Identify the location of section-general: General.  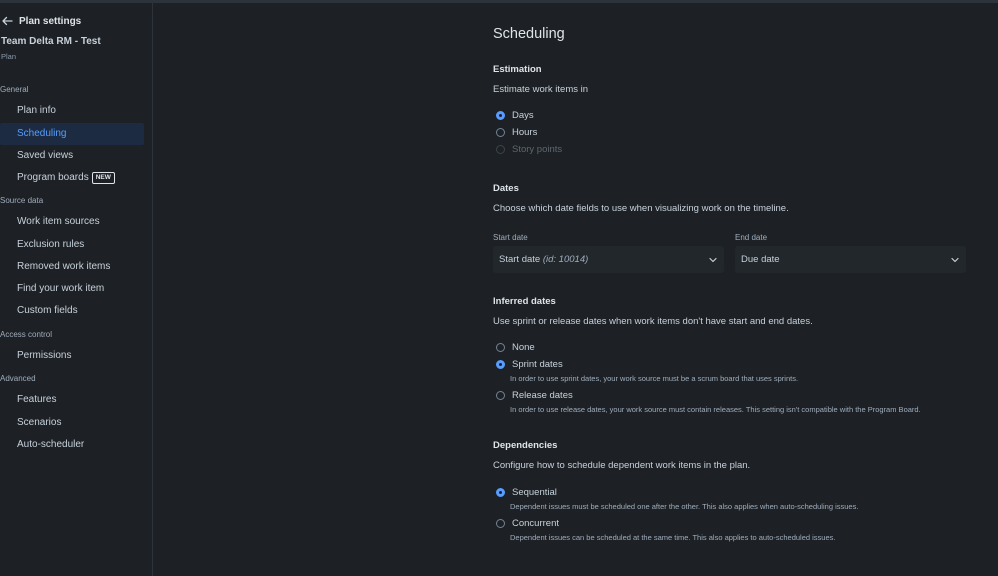
(14, 89).